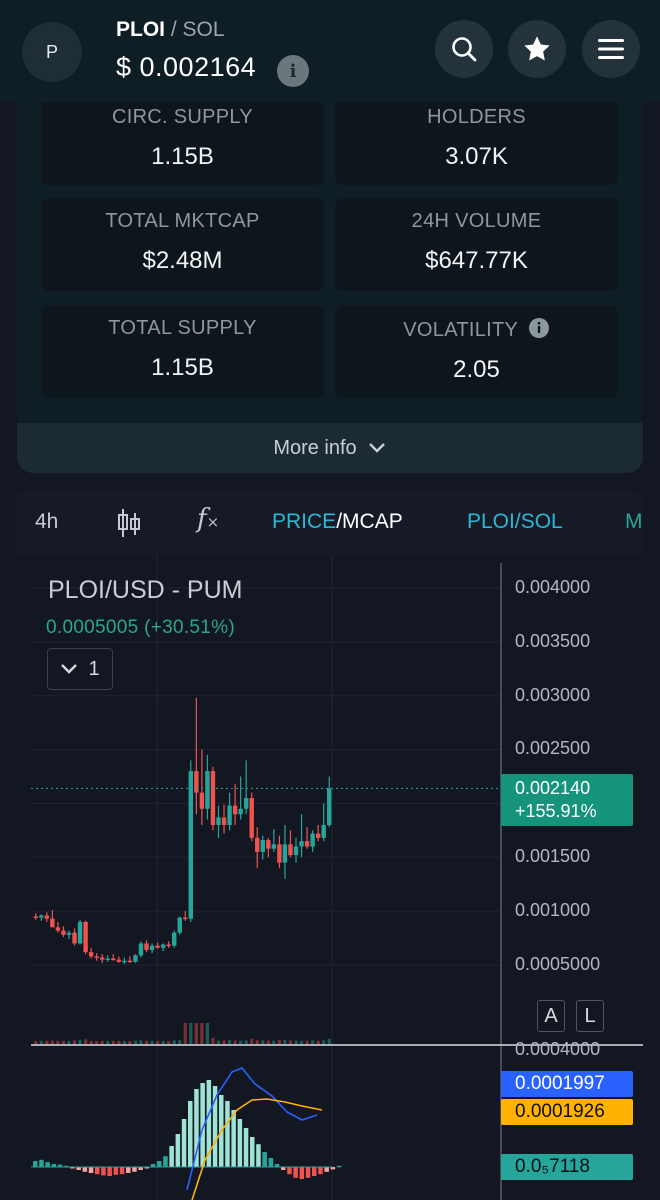 Image resolution: width=660 pixels, height=1200 pixels. I want to click on volatility-label: VOLATILITY, so click(460, 330).